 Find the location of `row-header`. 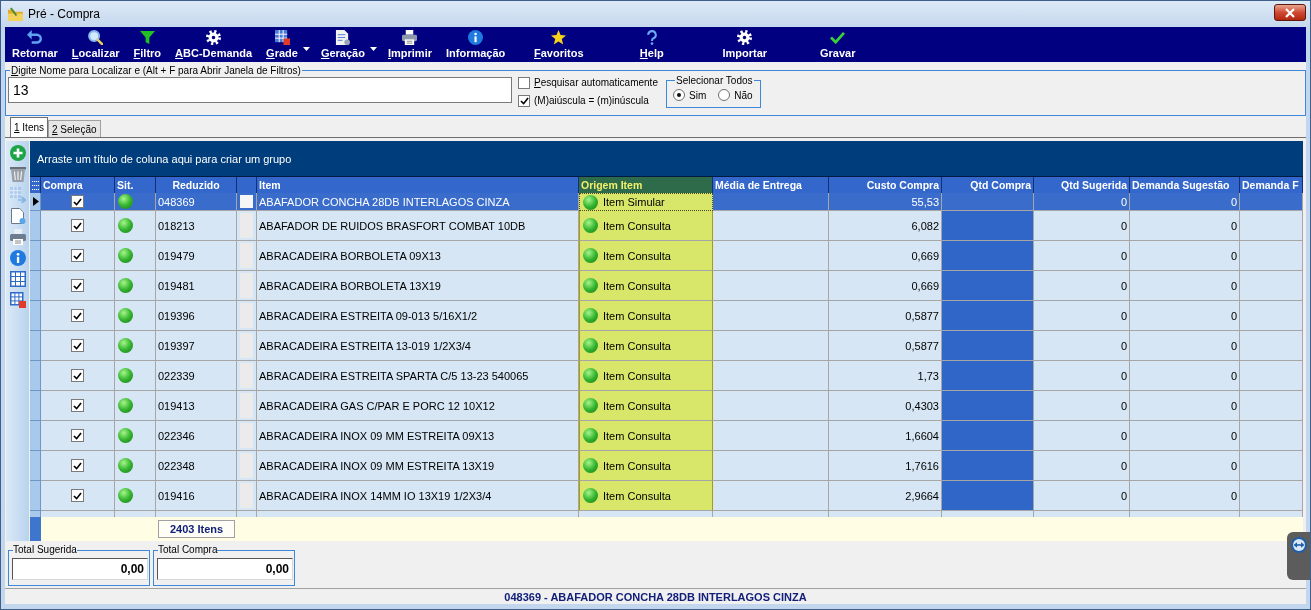

row-header is located at coordinates (35, 202).